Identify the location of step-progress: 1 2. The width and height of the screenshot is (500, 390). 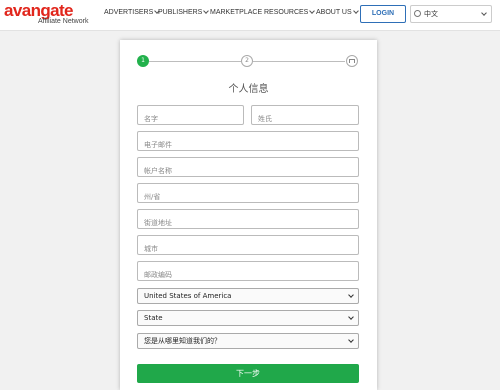
(248, 61).